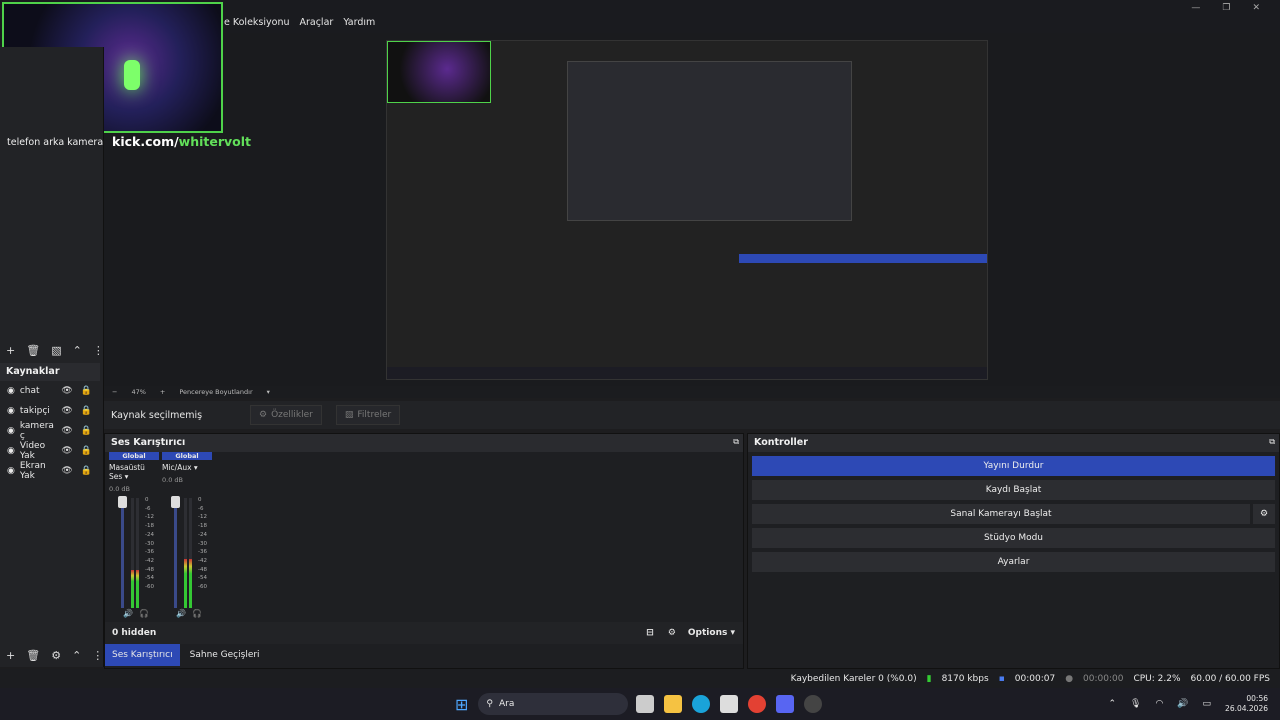 This screenshot has height=720, width=1280. I want to click on vu-fill, so click(137, 588).